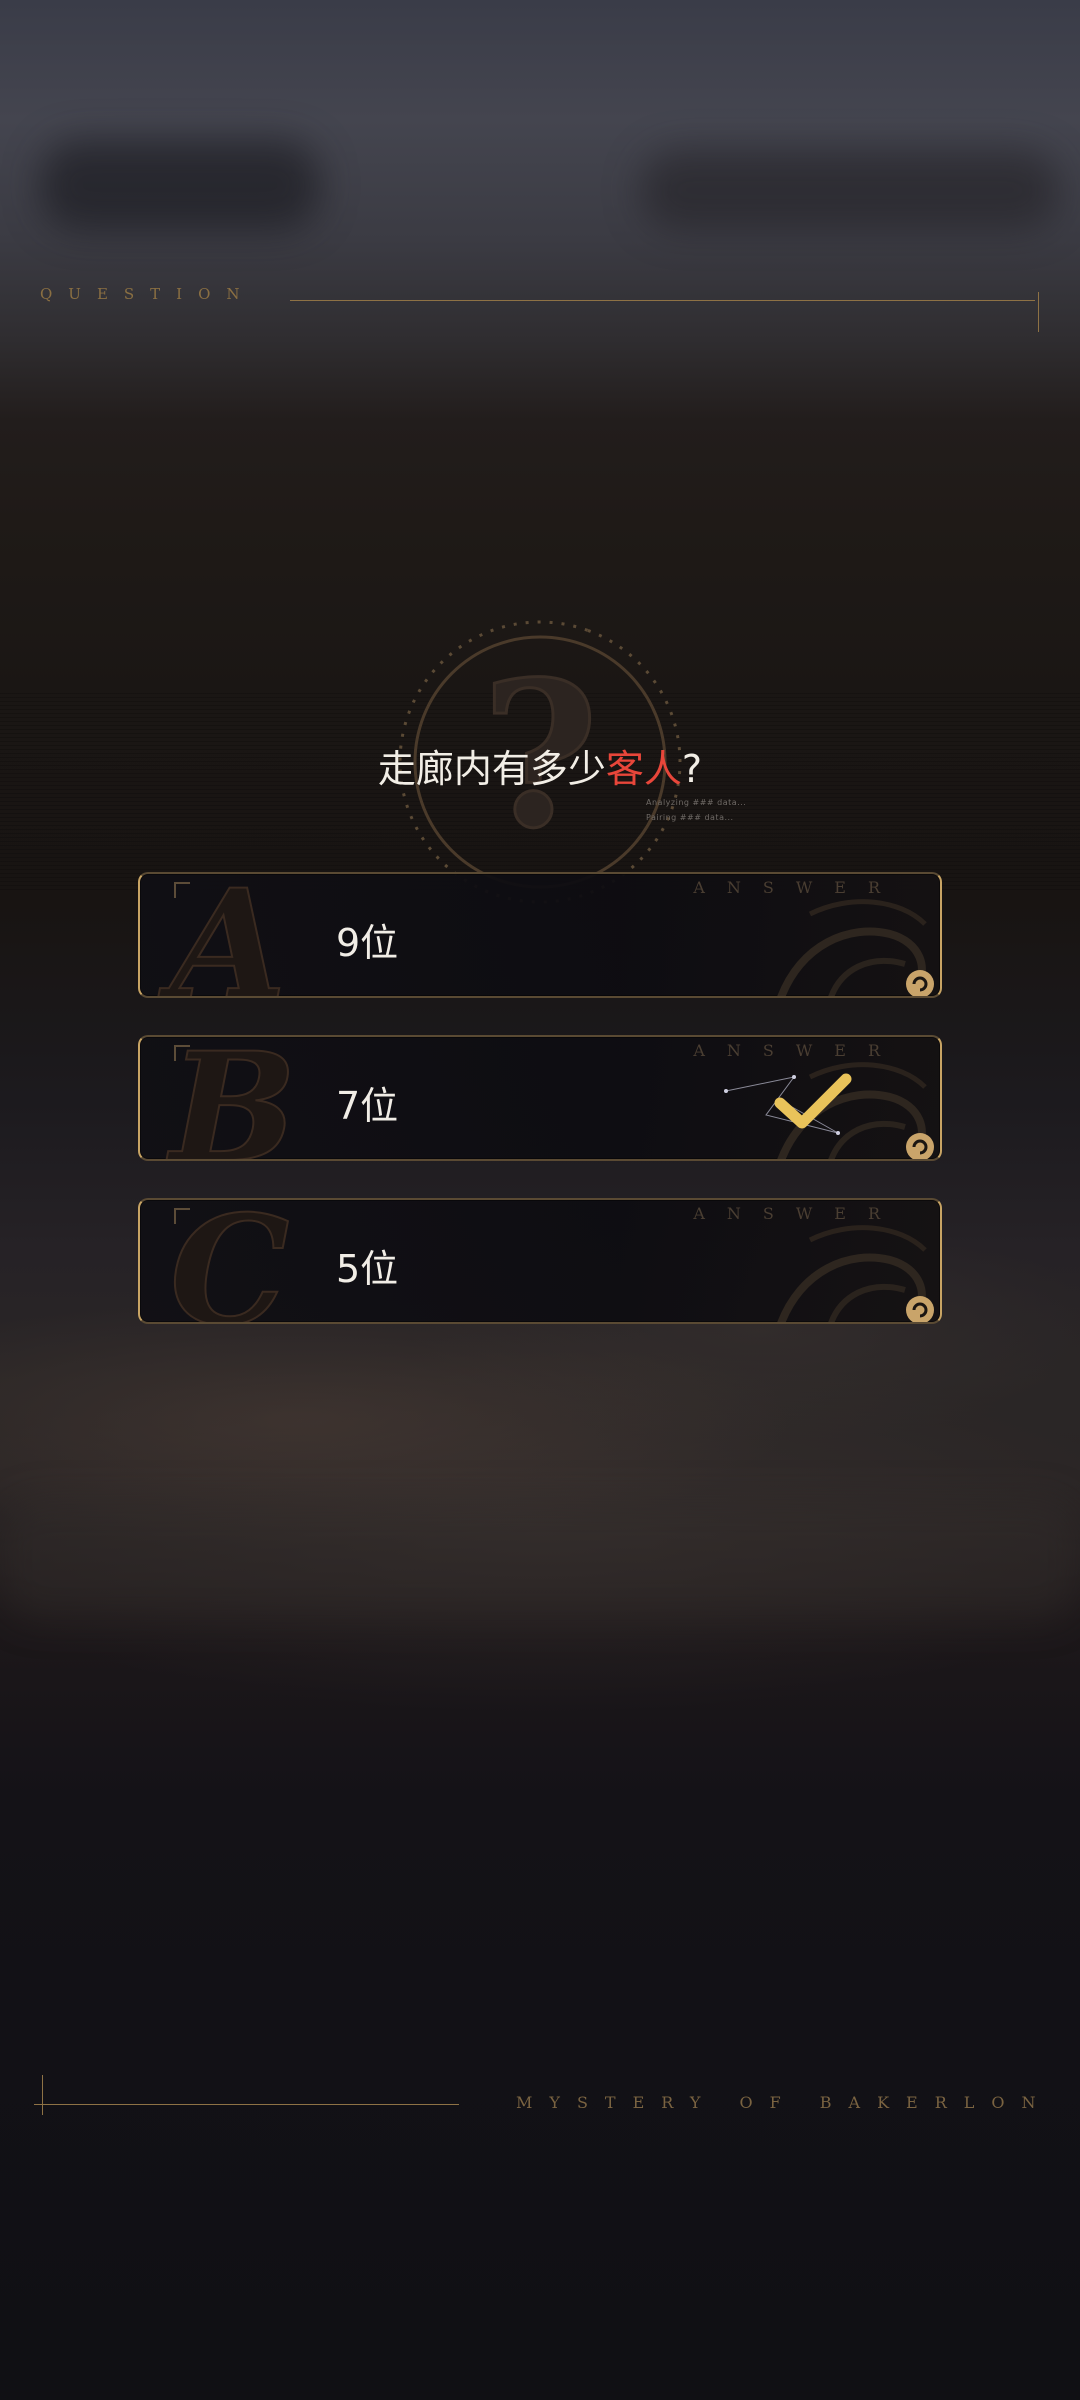 Image resolution: width=1080 pixels, height=2400 pixels. What do you see at coordinates (491, 769) in the screenshot?
I see `question-main: 走廊内有多少` at bounding box center [491, 769].